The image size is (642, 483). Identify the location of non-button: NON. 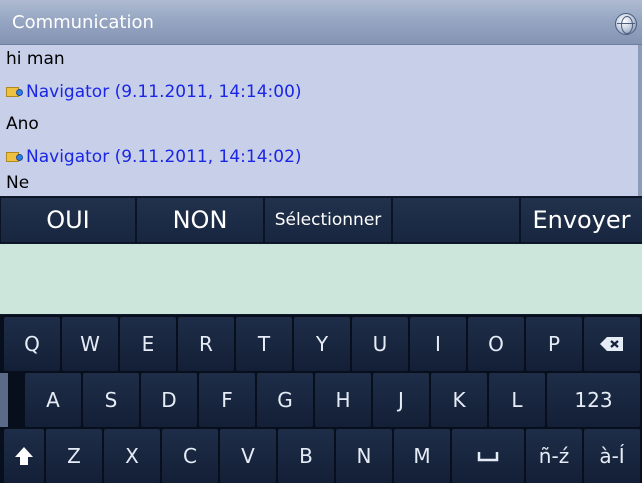
(200, 220).